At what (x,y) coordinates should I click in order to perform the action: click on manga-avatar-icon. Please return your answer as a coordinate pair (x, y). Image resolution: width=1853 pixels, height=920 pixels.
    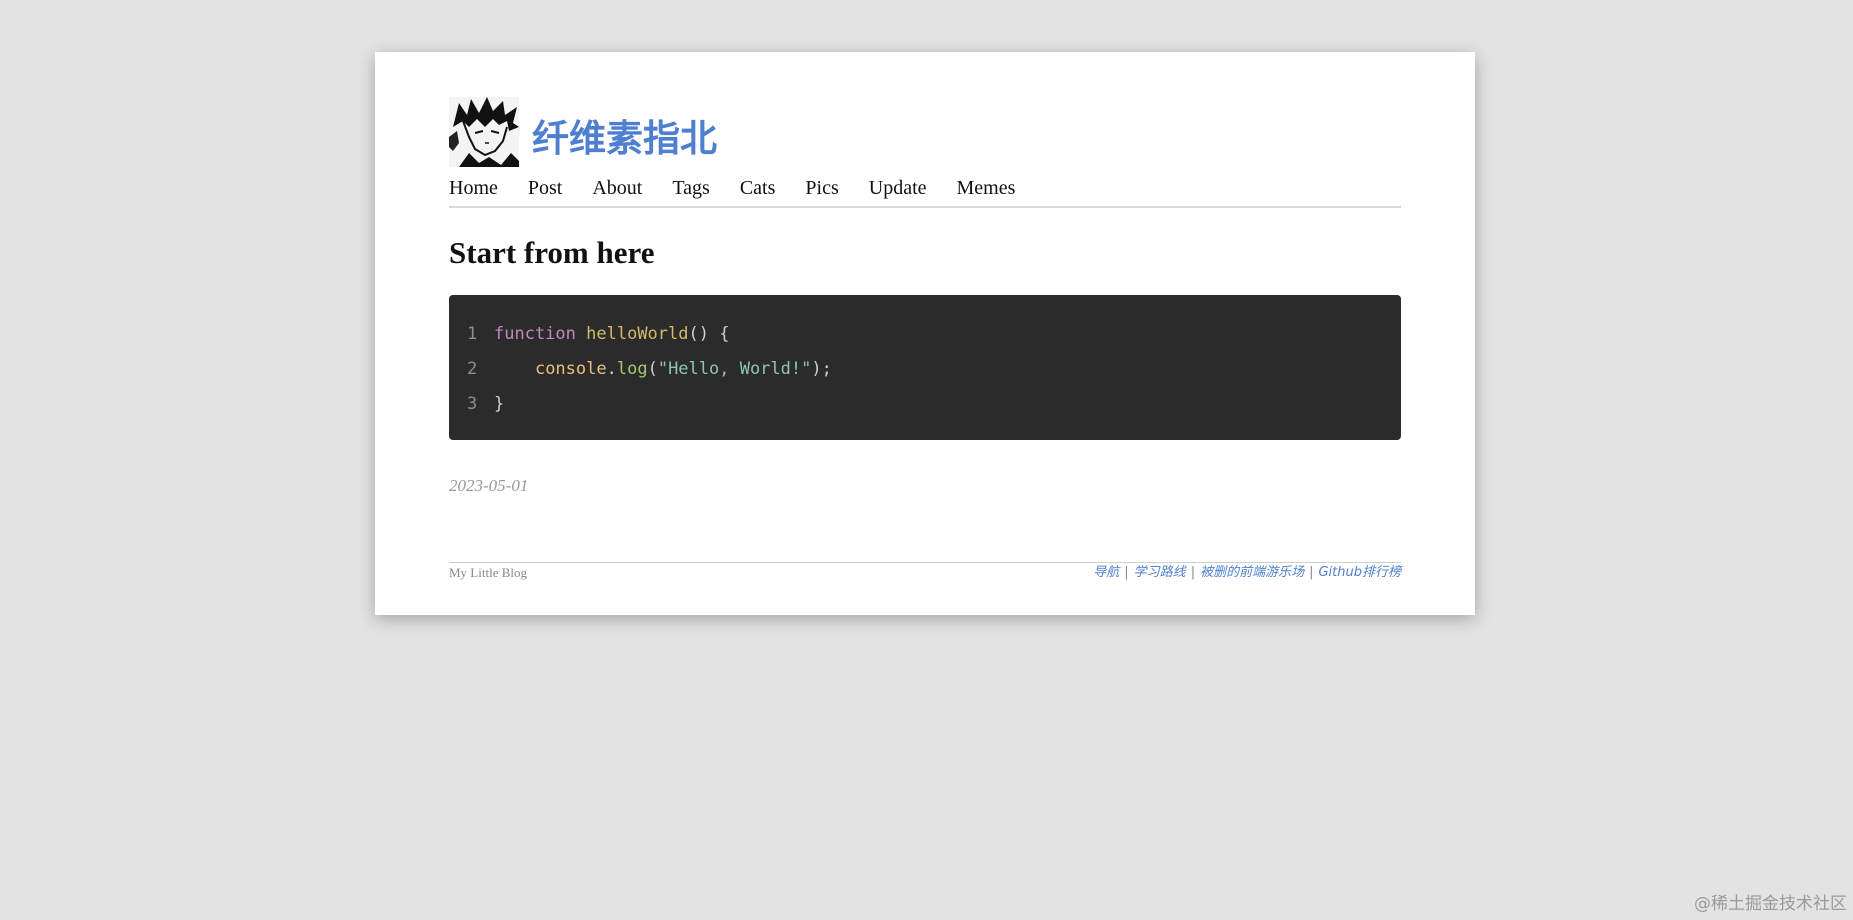
    Looking at the image, I should click on (484, 132).